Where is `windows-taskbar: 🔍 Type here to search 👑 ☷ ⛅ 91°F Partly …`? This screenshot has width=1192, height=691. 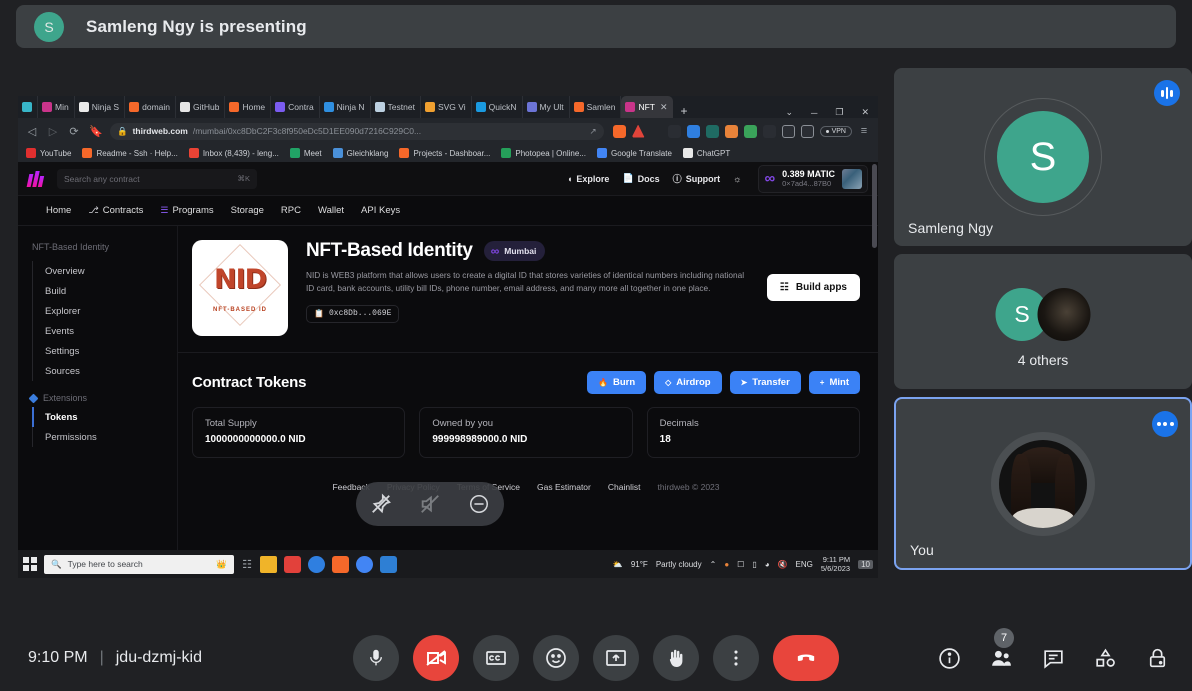 windows-taskbar: 🔍 Type here to search 👑 ☷ ⛅ 91°F Partly … is located at coordinates (448, 564).